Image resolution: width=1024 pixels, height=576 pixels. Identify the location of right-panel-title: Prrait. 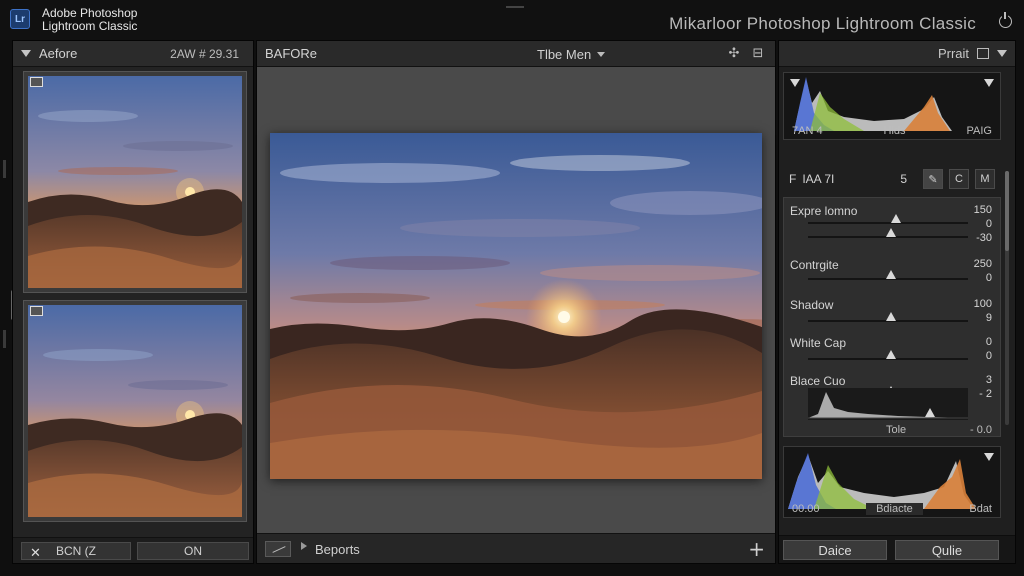
(953, 53).